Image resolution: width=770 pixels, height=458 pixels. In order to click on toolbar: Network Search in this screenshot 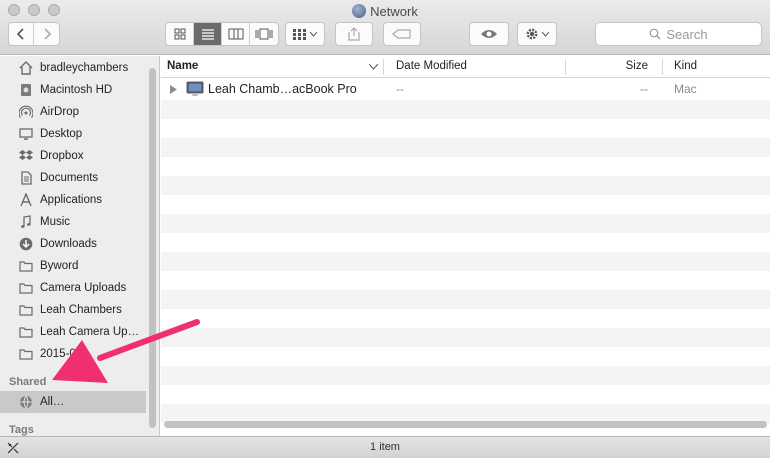, I will do `click(385, 27)`.